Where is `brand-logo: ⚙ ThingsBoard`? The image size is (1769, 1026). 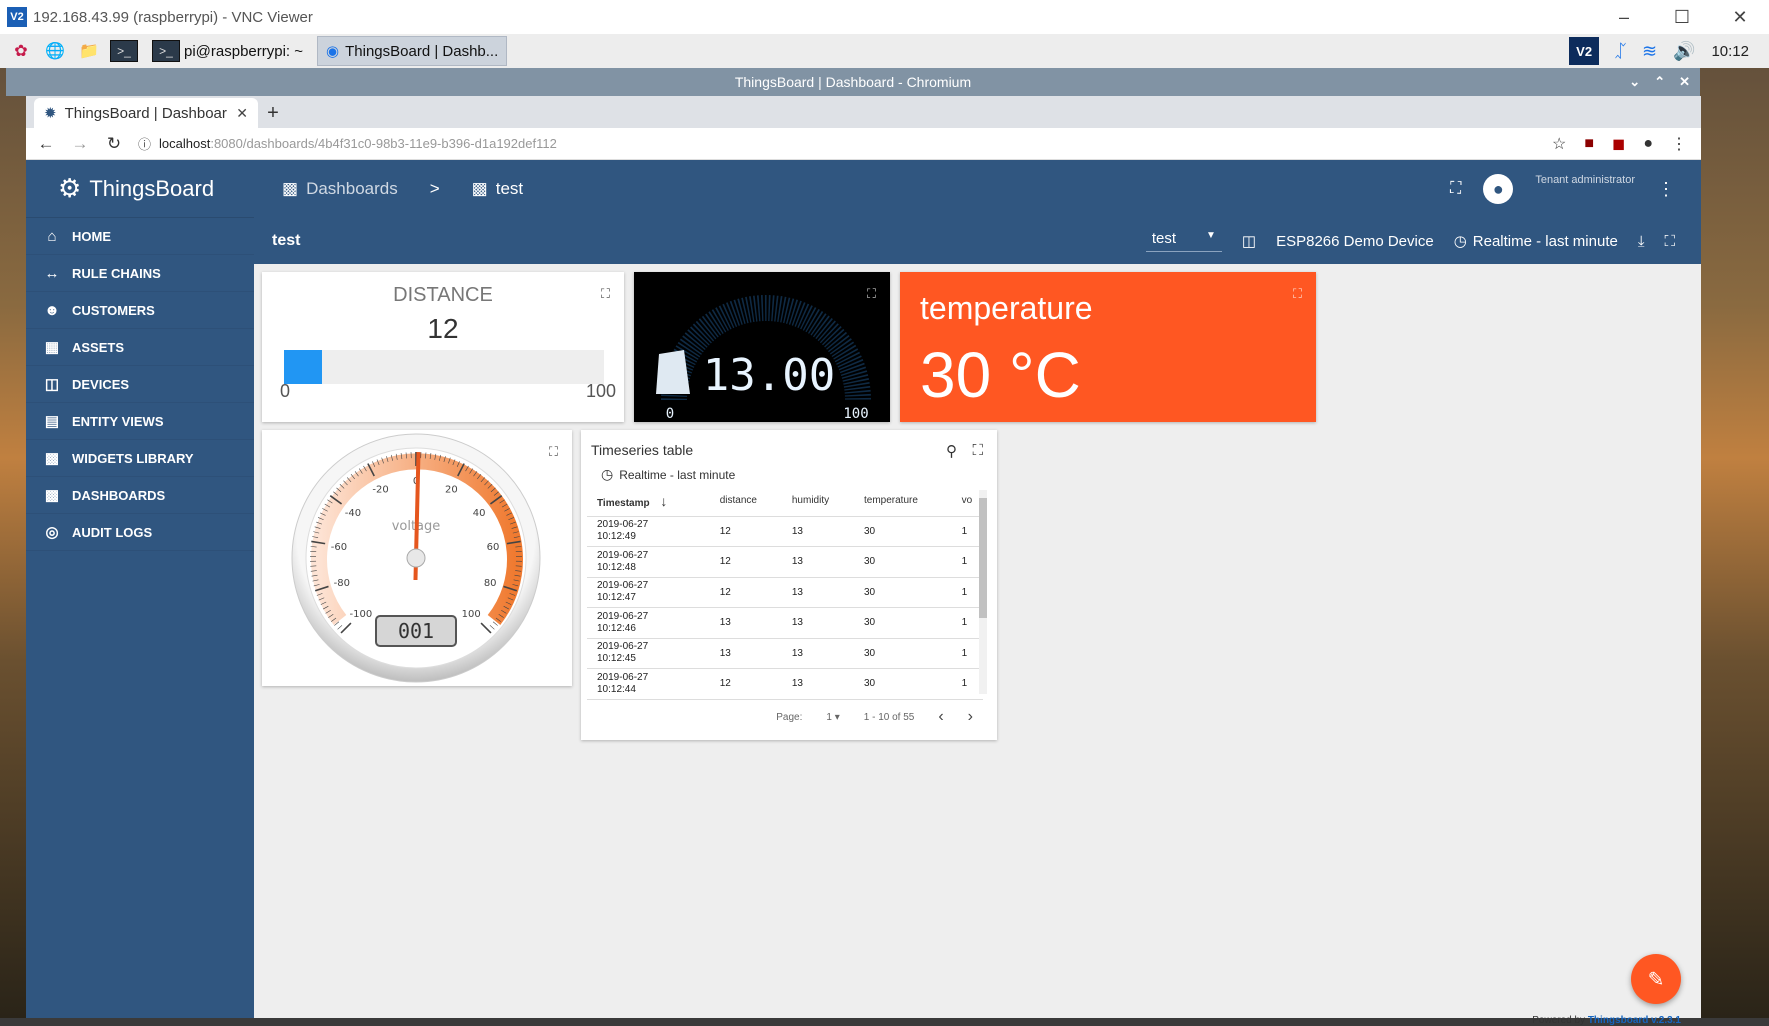 brand-logo: ⚙ ThingsBoard is located at coordinates (140, 189).